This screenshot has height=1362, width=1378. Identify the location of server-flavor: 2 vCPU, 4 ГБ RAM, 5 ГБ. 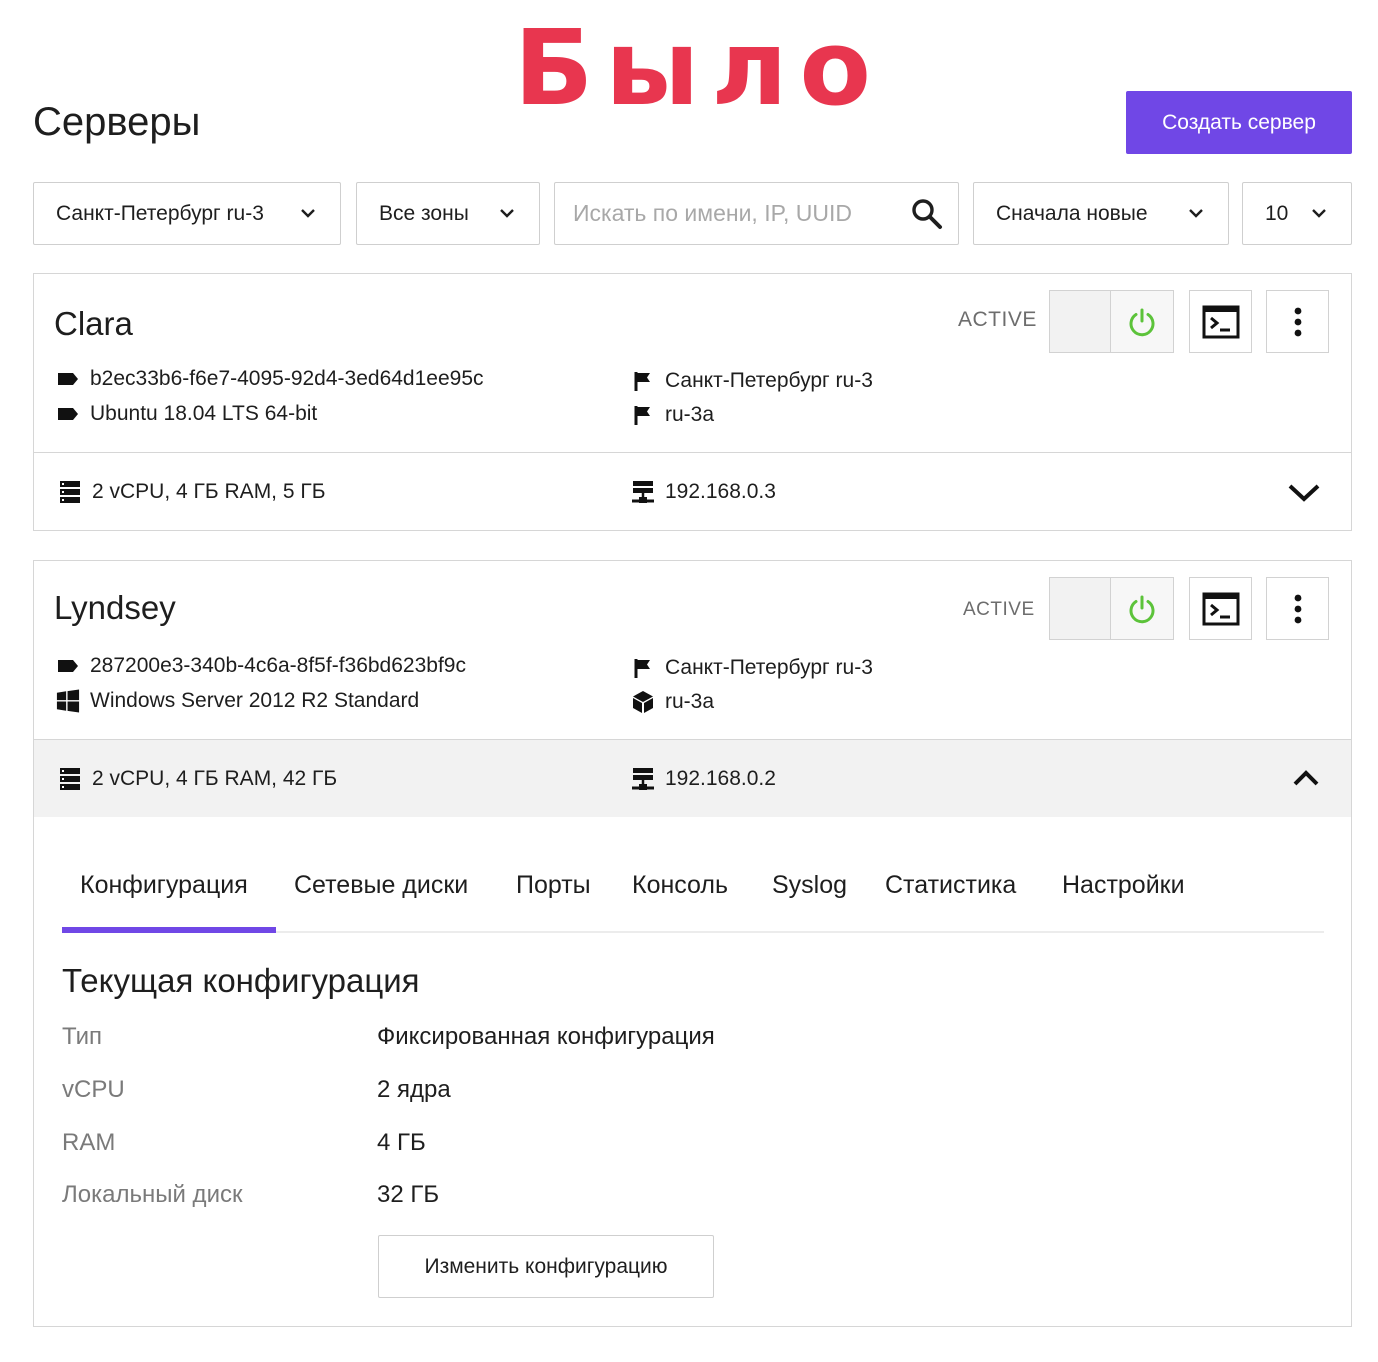
(192, 492).